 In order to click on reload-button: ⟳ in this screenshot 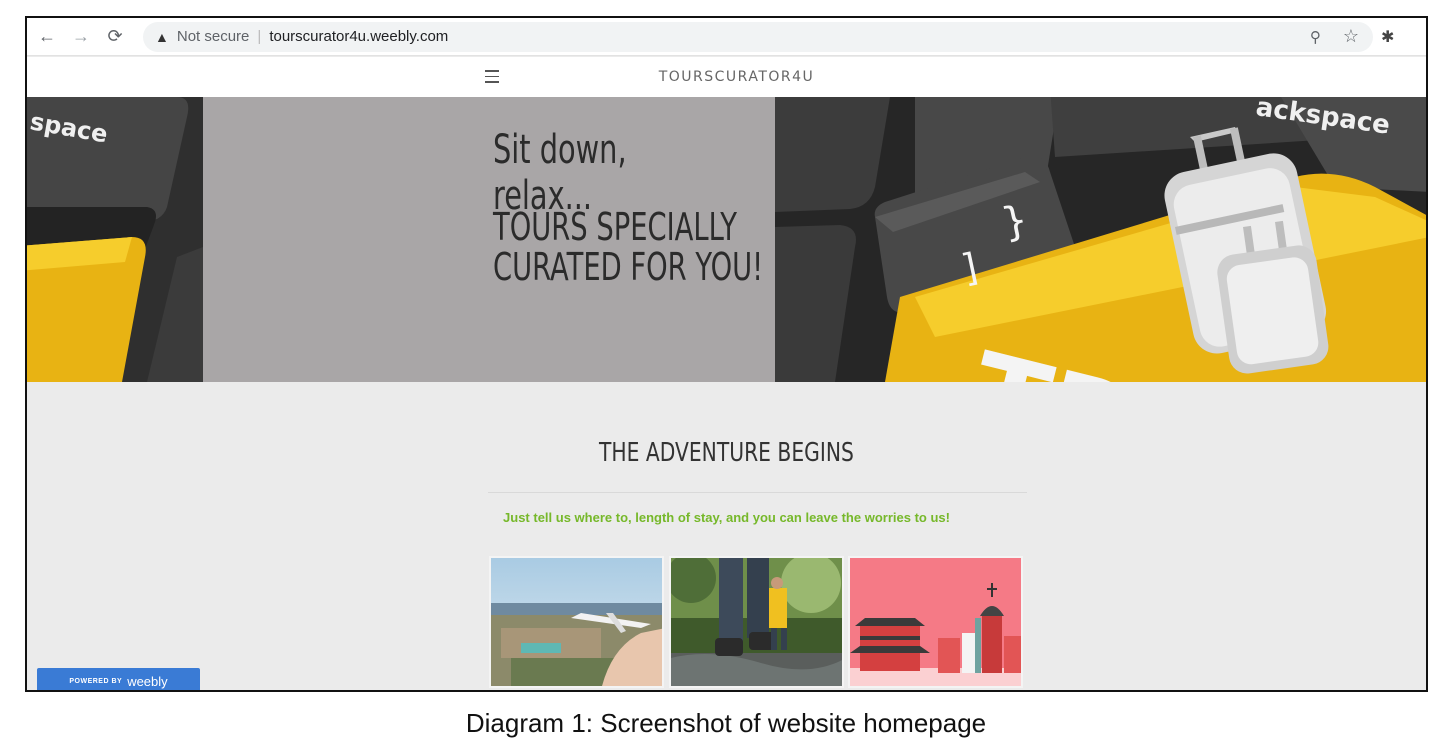, I will do `click(115, 37)`.